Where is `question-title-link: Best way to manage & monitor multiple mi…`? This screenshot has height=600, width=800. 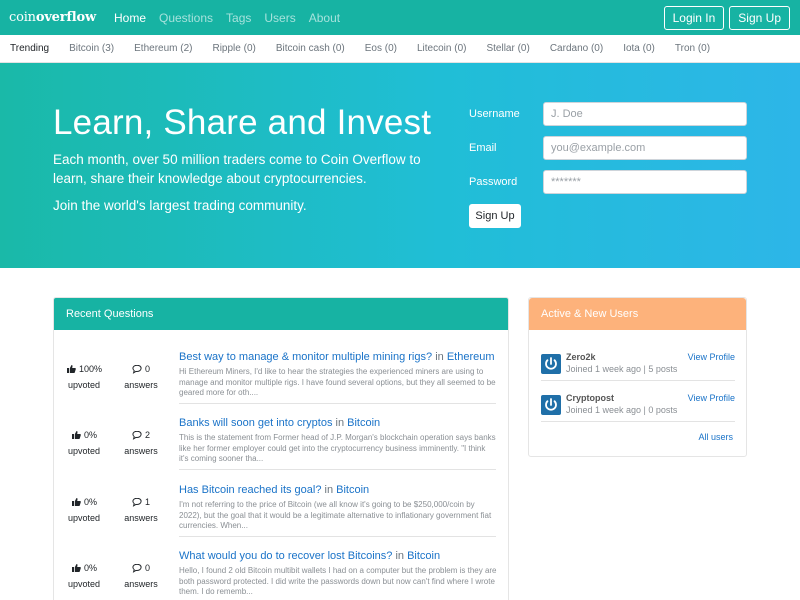 question-title-link: Best way to manage & monitor multiple mi… is located at coordinates (305, 357).